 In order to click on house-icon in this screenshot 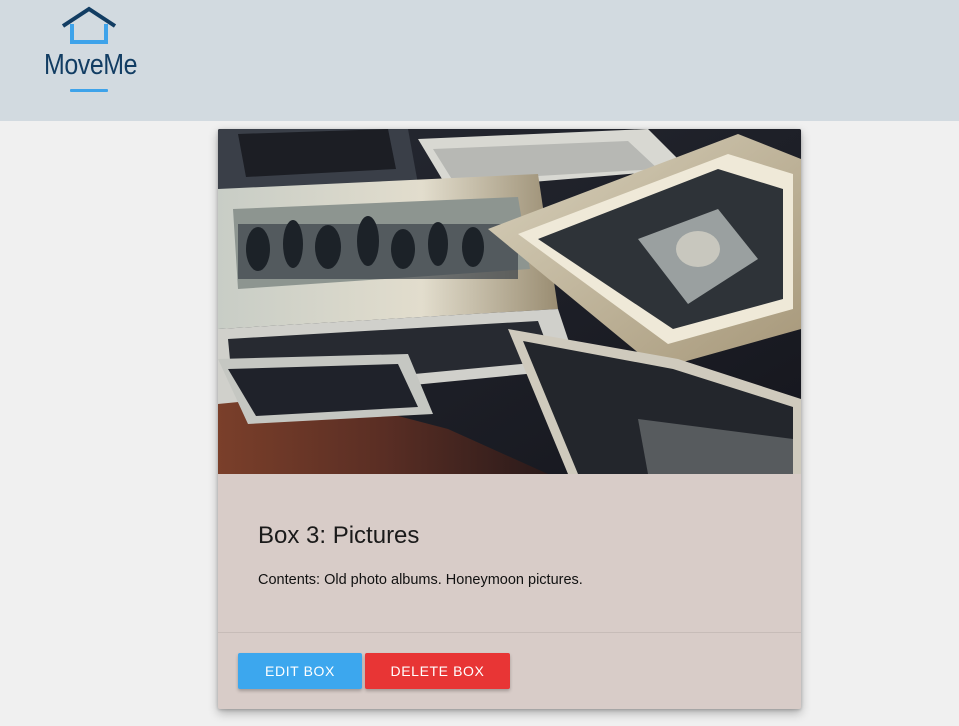, I will do `click(89, 25)`.